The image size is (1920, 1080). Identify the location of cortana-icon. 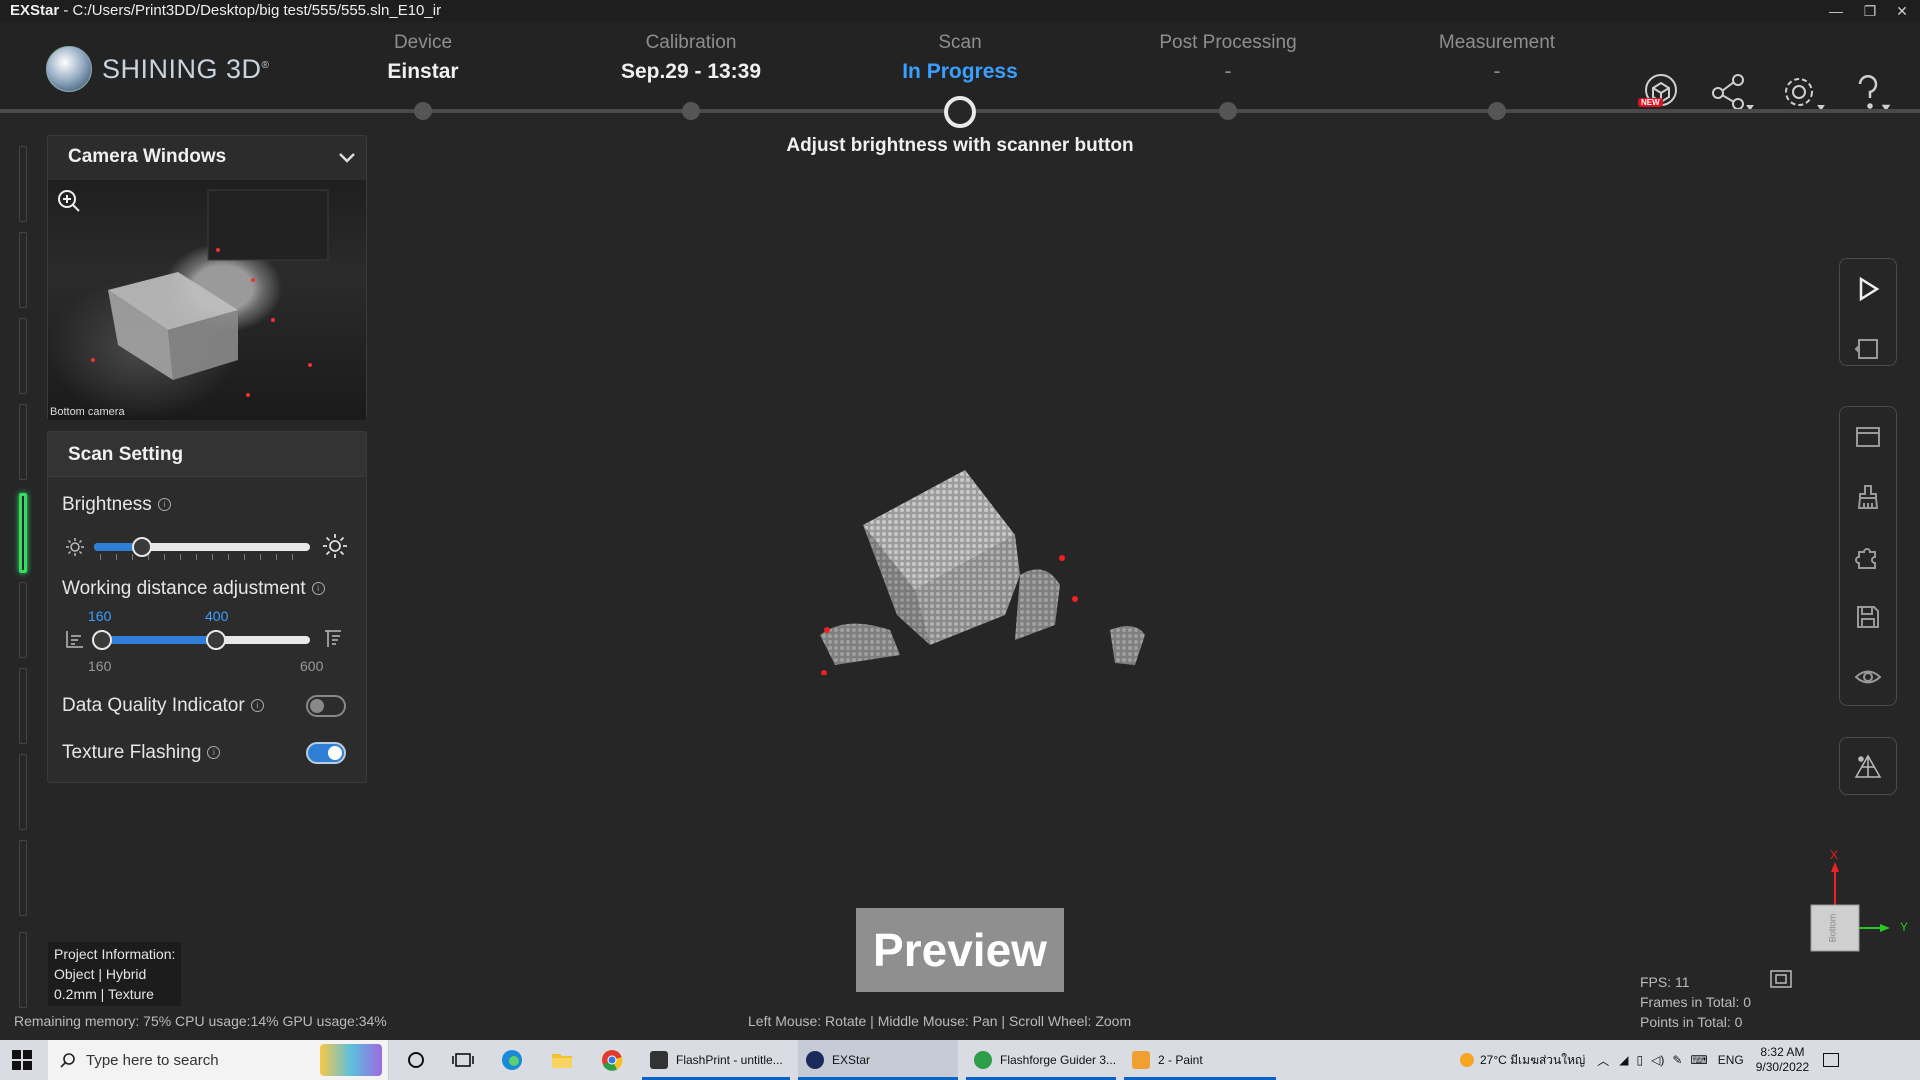
(416, 1060).